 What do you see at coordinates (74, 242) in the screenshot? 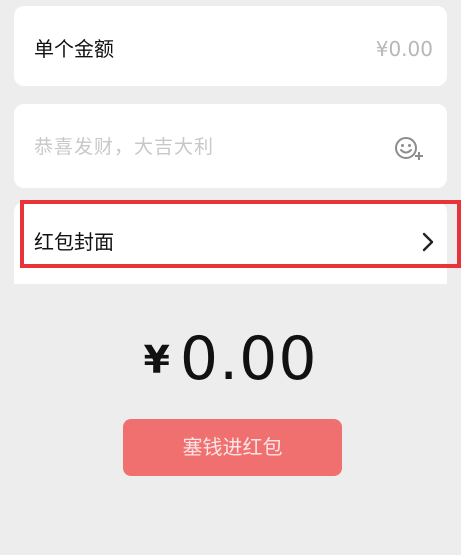
I see `cover-label: 红包封面` at bounding box center [74, 242].